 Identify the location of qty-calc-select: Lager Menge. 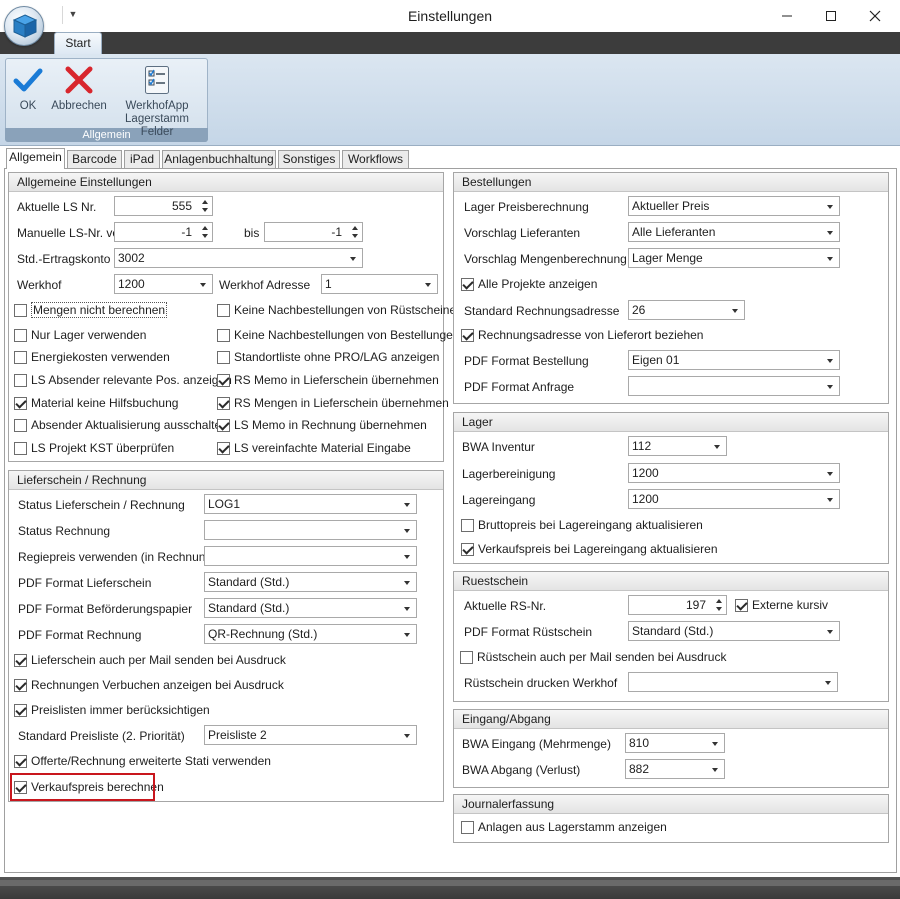
(734, 258).